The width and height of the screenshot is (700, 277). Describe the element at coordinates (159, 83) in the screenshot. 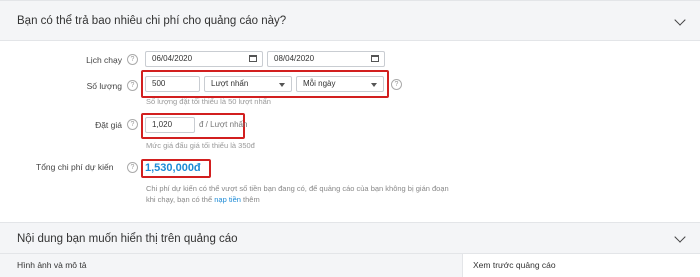

I see `quantity-value: 500` at that location.